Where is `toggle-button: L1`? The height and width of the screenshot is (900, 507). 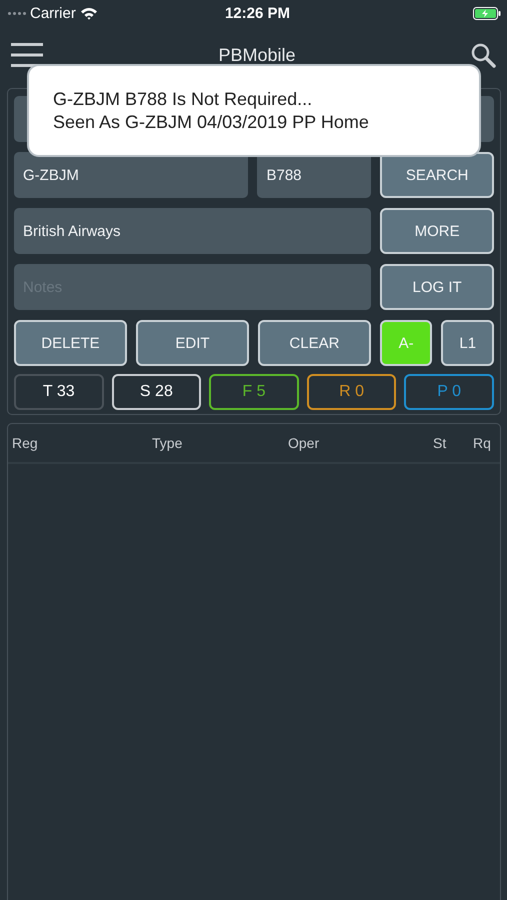
toggle-button: L1 is located at coordinates (467, 343).